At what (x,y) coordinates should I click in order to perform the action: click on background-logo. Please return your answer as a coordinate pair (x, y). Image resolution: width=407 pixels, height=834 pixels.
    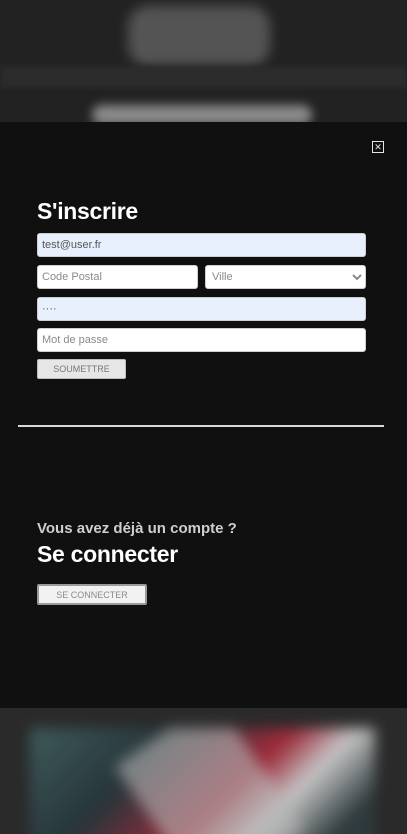
    Looking at the image, I should click on (199, 36).